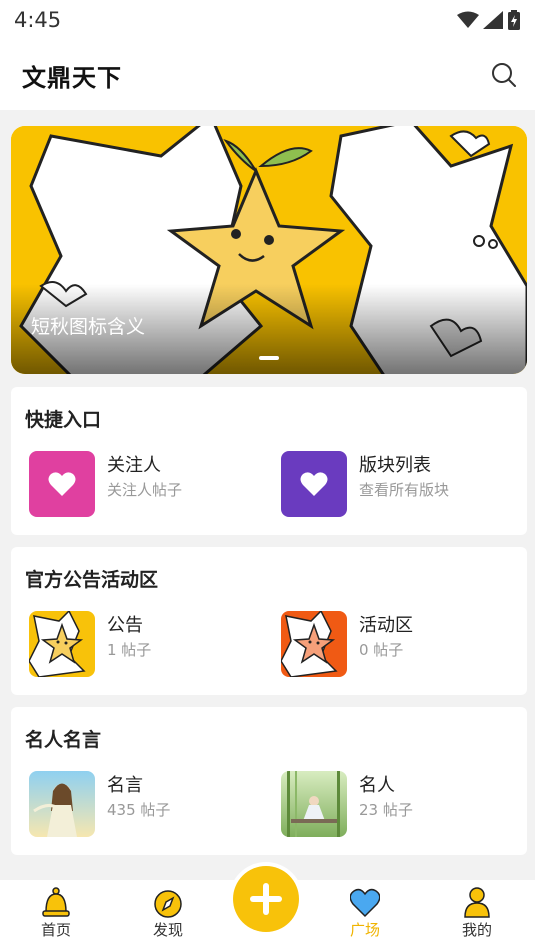 Image resolution: width=535 pixels, height=951 pixels. What do you see at coordinates (476, 930) in the screenshot?
I see `tab-label: 我的` at bounding box center [476, 930].